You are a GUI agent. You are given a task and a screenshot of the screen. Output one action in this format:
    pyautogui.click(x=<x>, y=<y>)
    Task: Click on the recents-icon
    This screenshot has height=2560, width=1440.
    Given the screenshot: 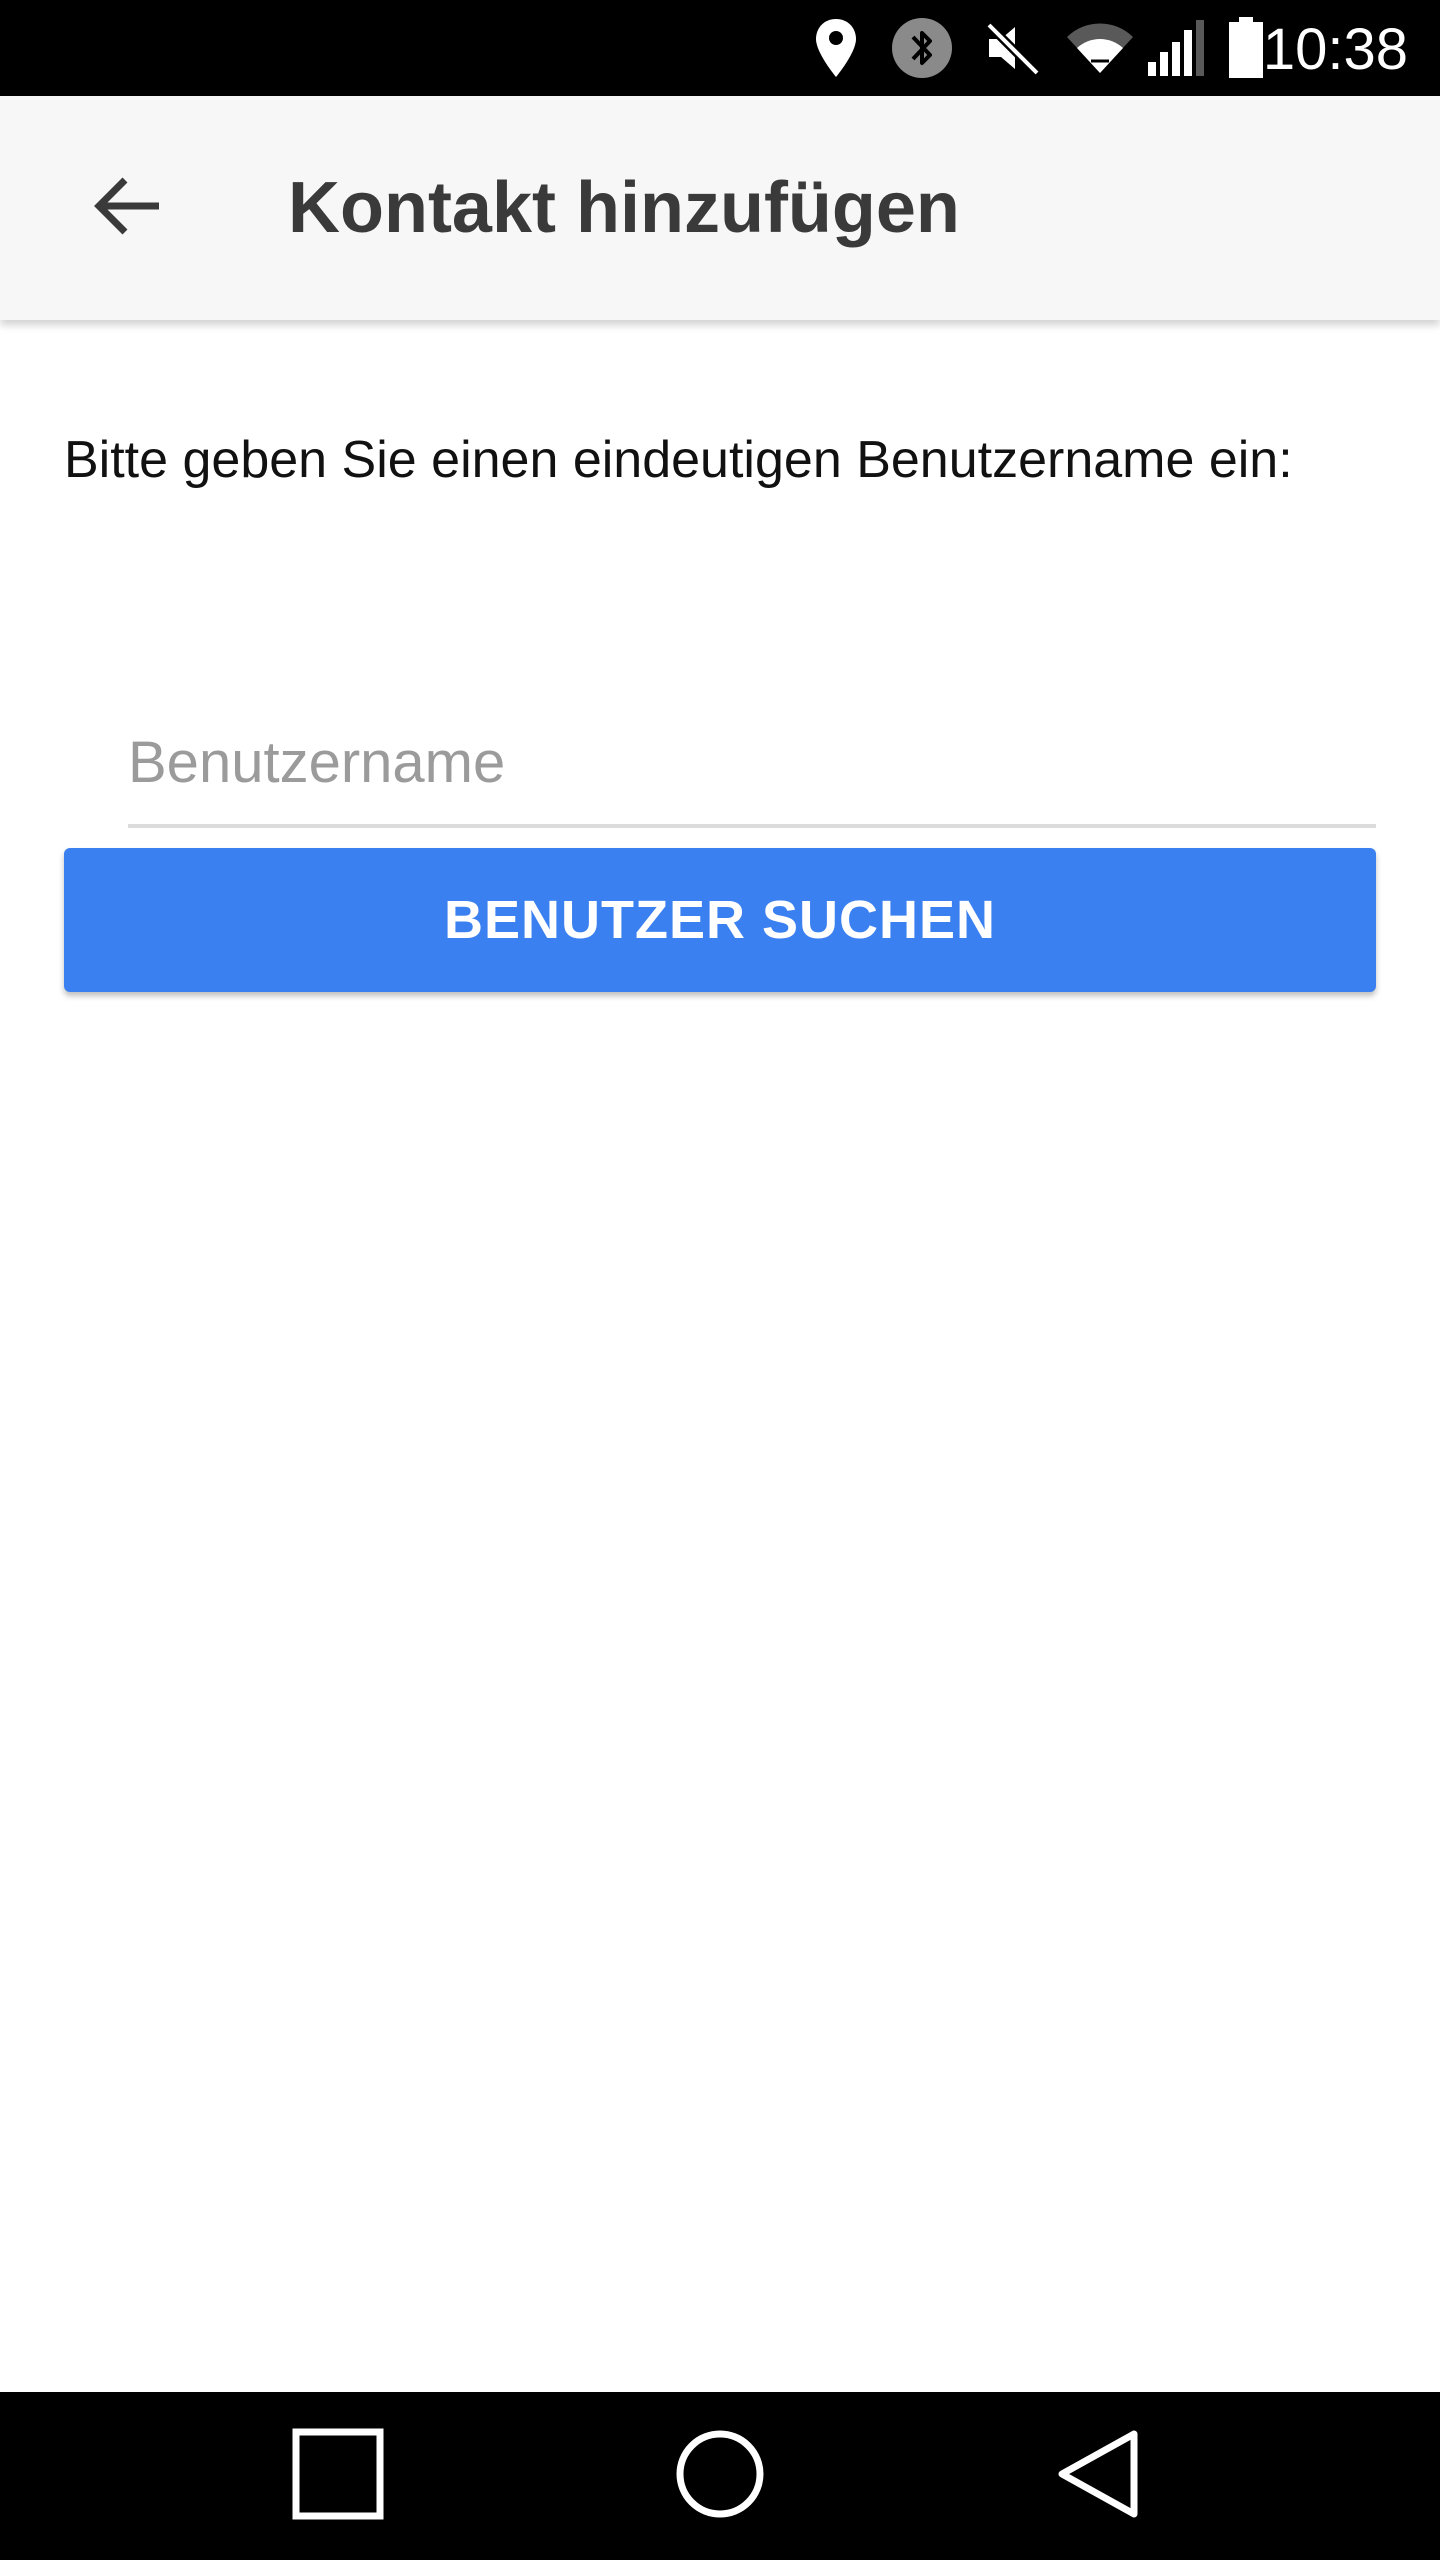 What is the action you would take?
    pyautogui.click(x=338, y=2476)
    